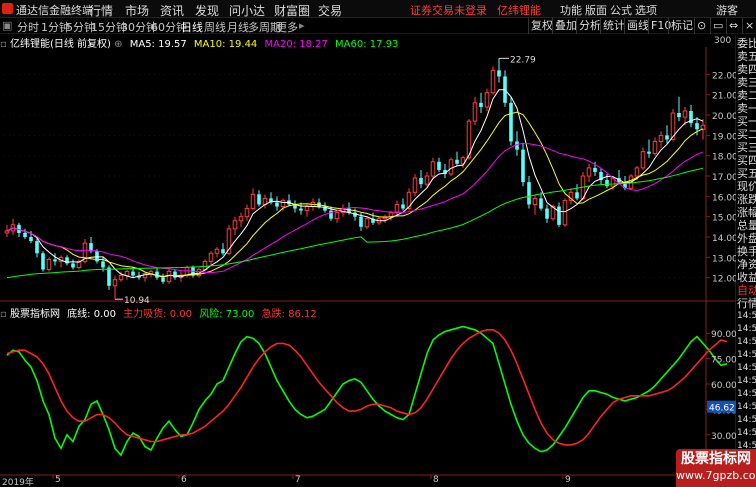 The height and width of the screenshot is (487, 756). What do you see at coordinates (565, 26) in the screenshot?
I see `btn-overlay: 叠加` at bounding box center [565, 26].